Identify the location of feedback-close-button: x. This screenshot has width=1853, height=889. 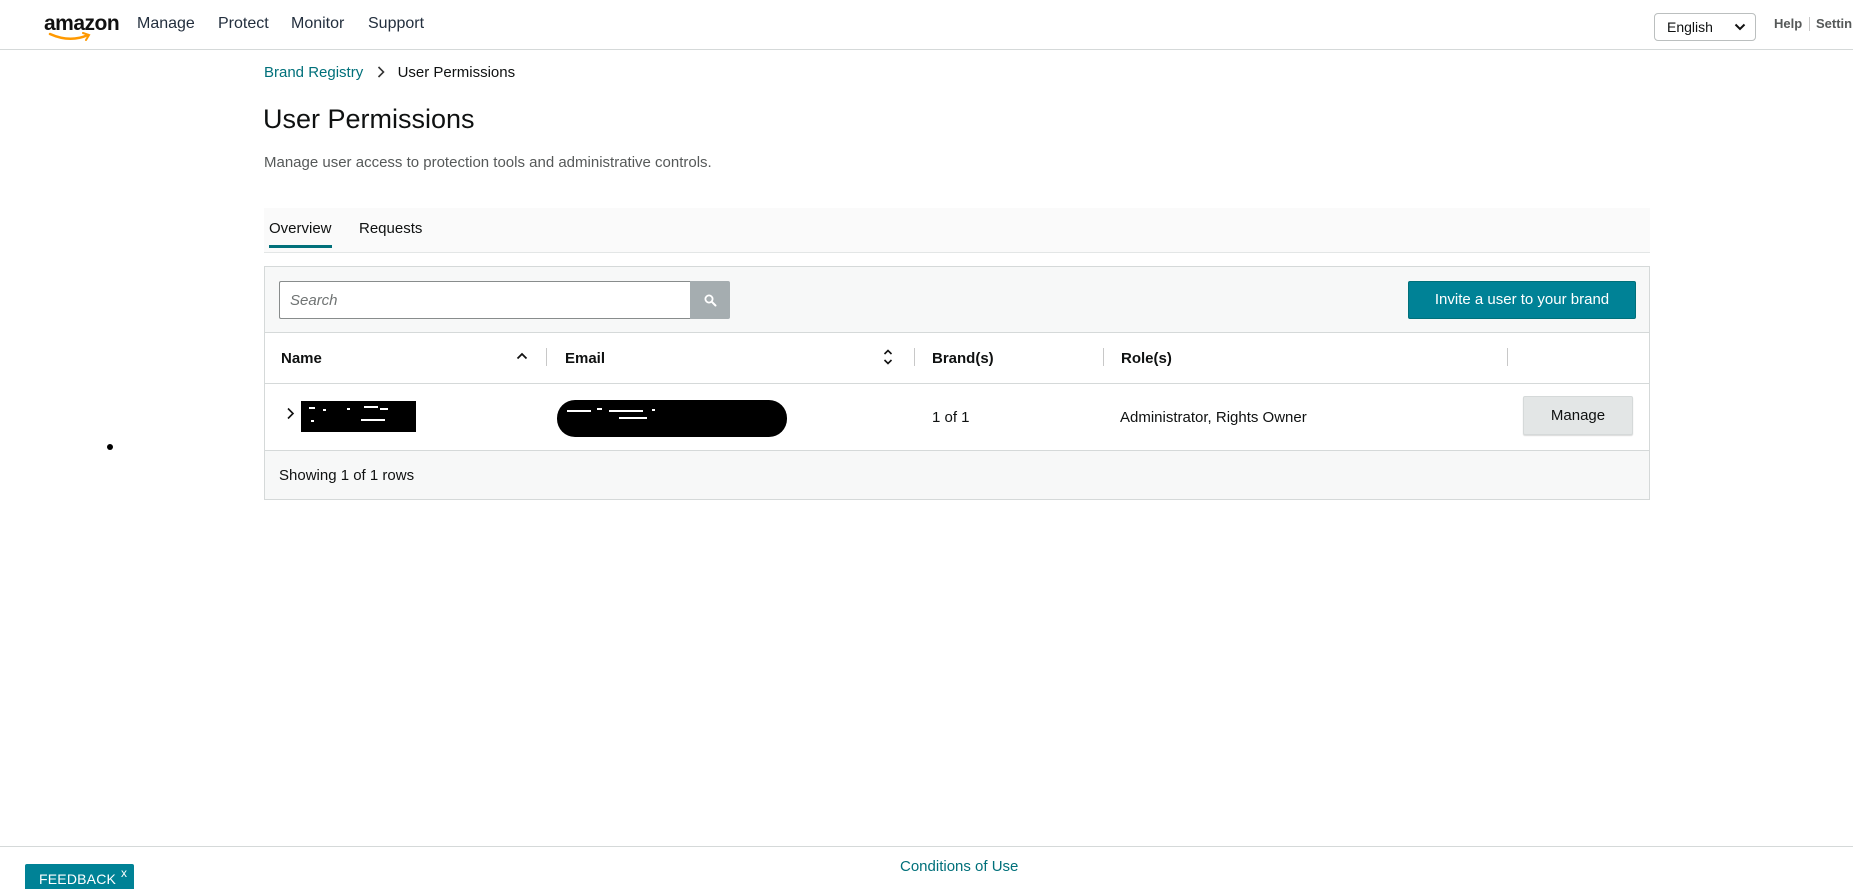
(124, 873).